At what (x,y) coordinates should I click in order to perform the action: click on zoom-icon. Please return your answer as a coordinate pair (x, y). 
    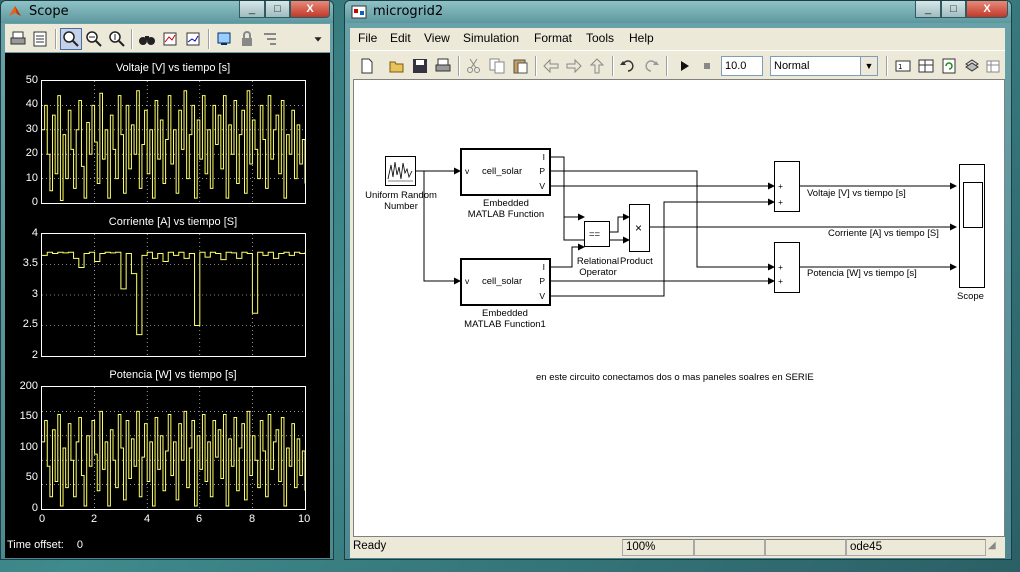
    Looking at the image, I should click on (71, 39).